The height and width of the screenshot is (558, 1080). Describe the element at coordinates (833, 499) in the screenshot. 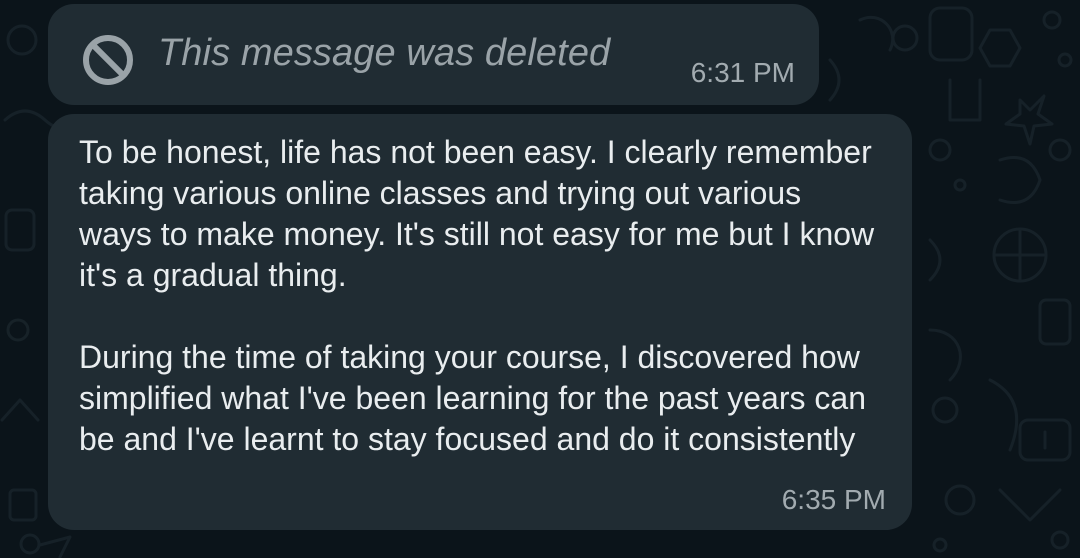

I see `message-timestamp: 6:35 PM` at that location.